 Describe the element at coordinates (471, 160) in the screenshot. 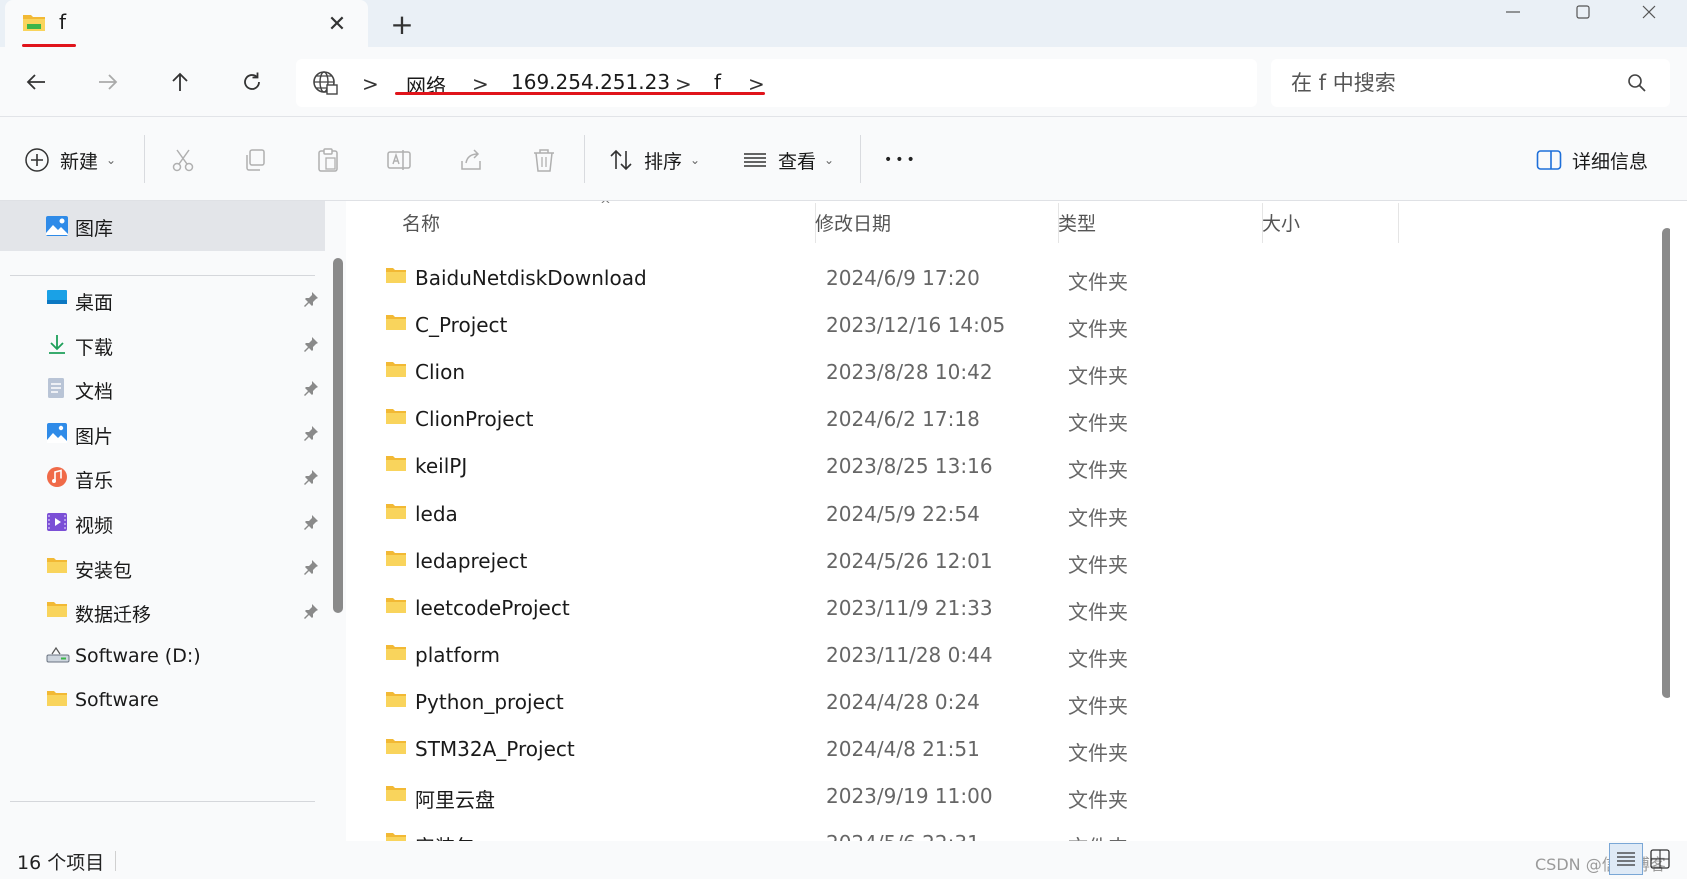

I see `share-button` at that location.